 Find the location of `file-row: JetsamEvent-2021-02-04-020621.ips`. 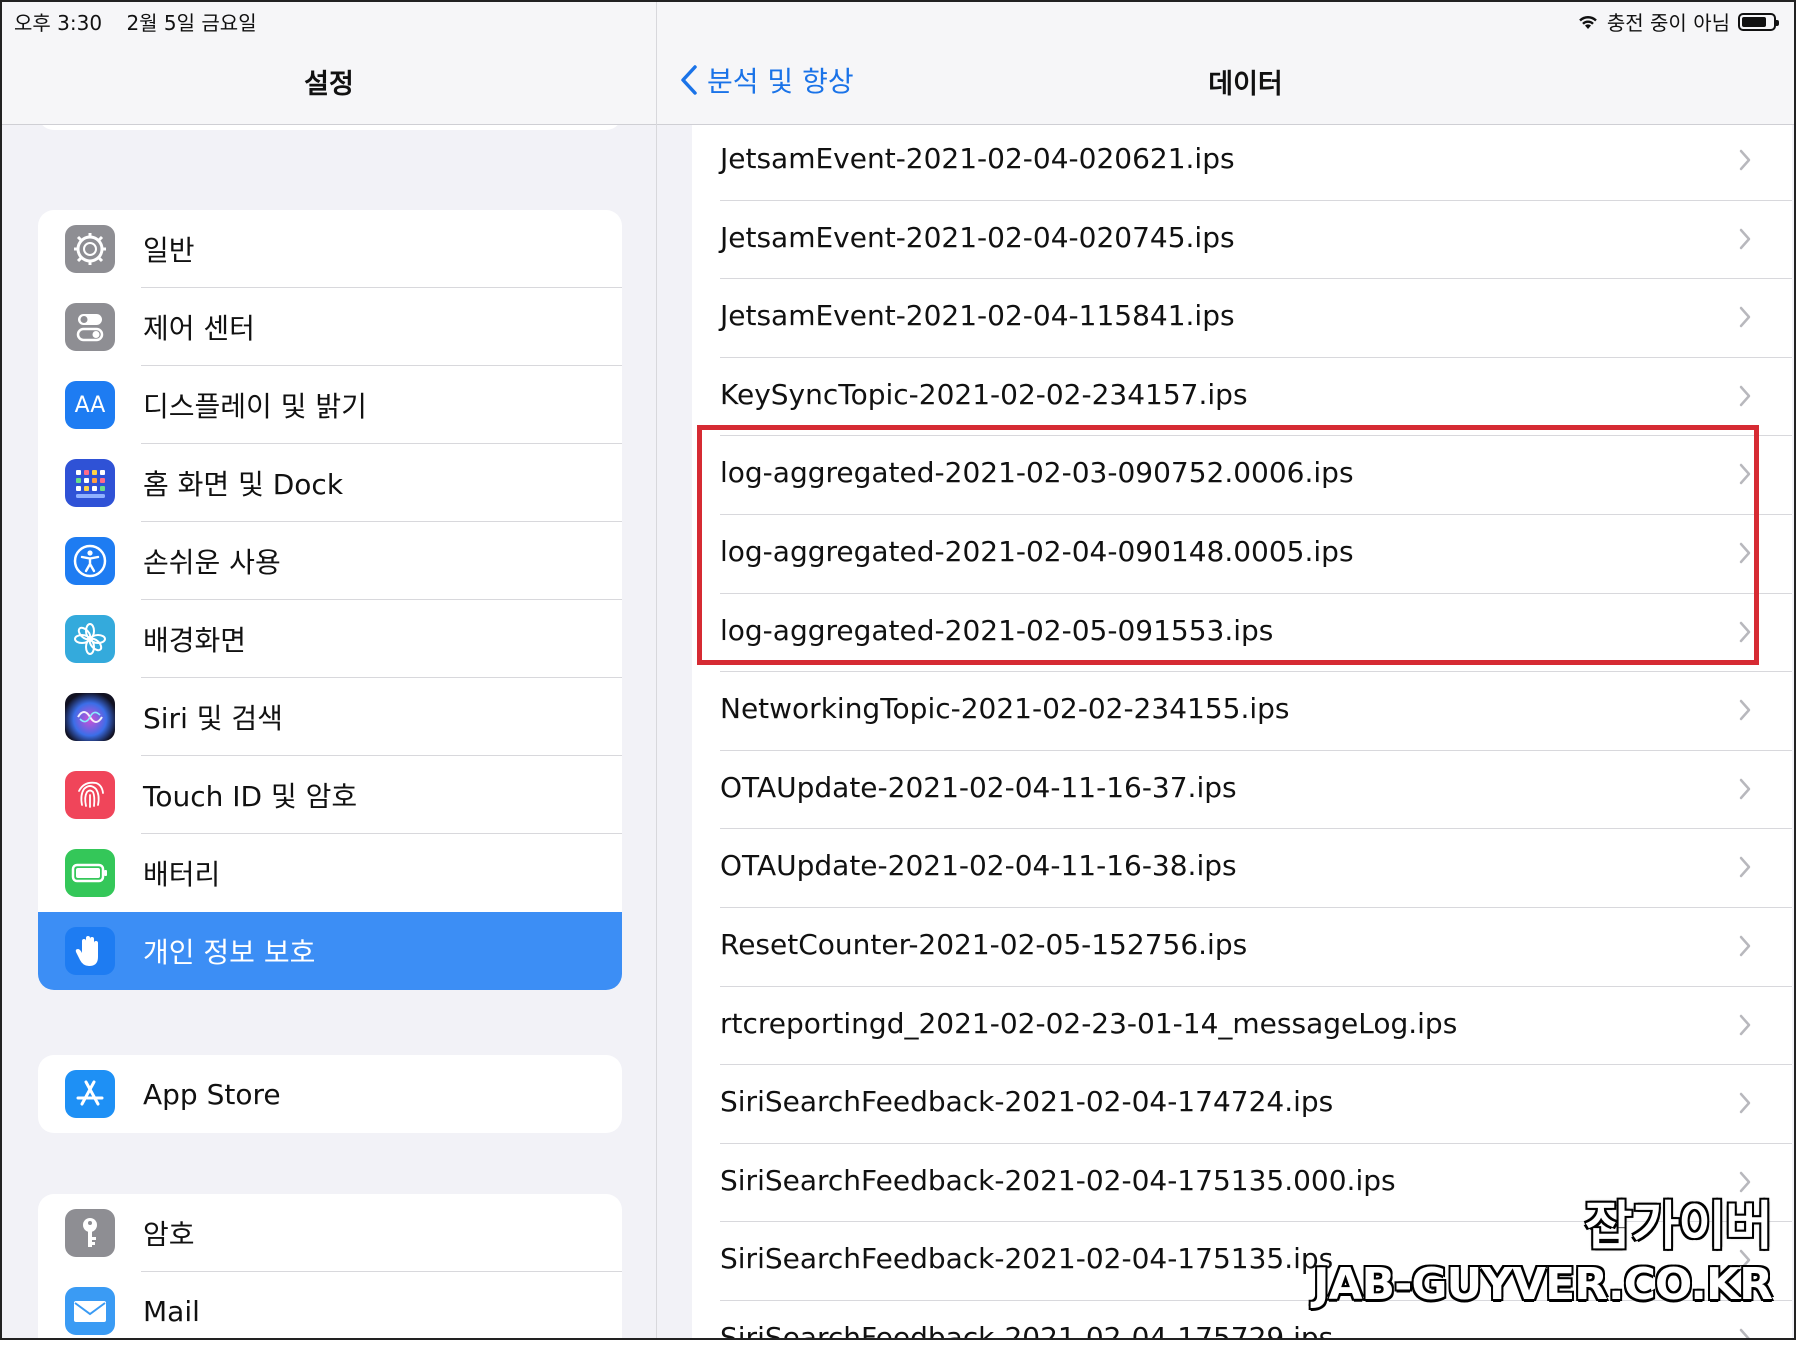

file-row: JetsamEvent-2021-02-04-020621.ips is located at coordinates (1242, 161).